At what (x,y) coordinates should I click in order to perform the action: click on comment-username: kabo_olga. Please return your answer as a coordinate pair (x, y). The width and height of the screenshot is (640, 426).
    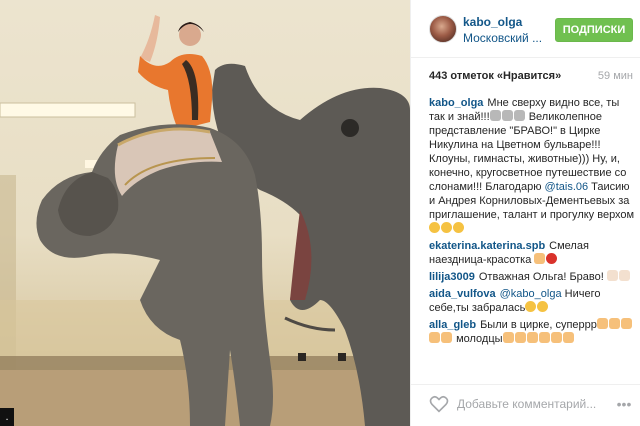
    Looking at the image, I should click on (456, 103).